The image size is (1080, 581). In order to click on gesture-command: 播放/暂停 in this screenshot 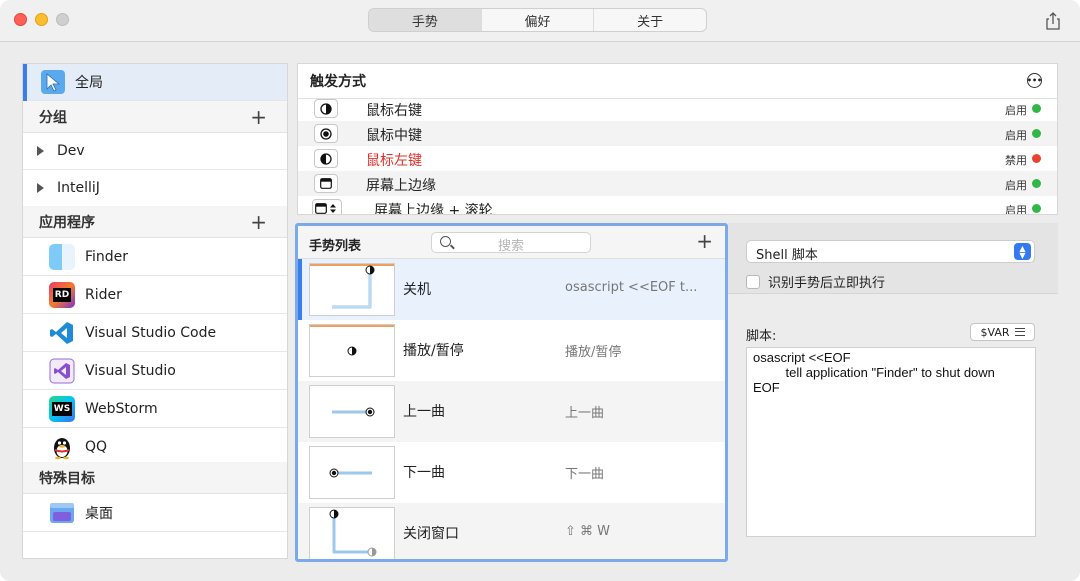, I will do `click(593, 352)`.